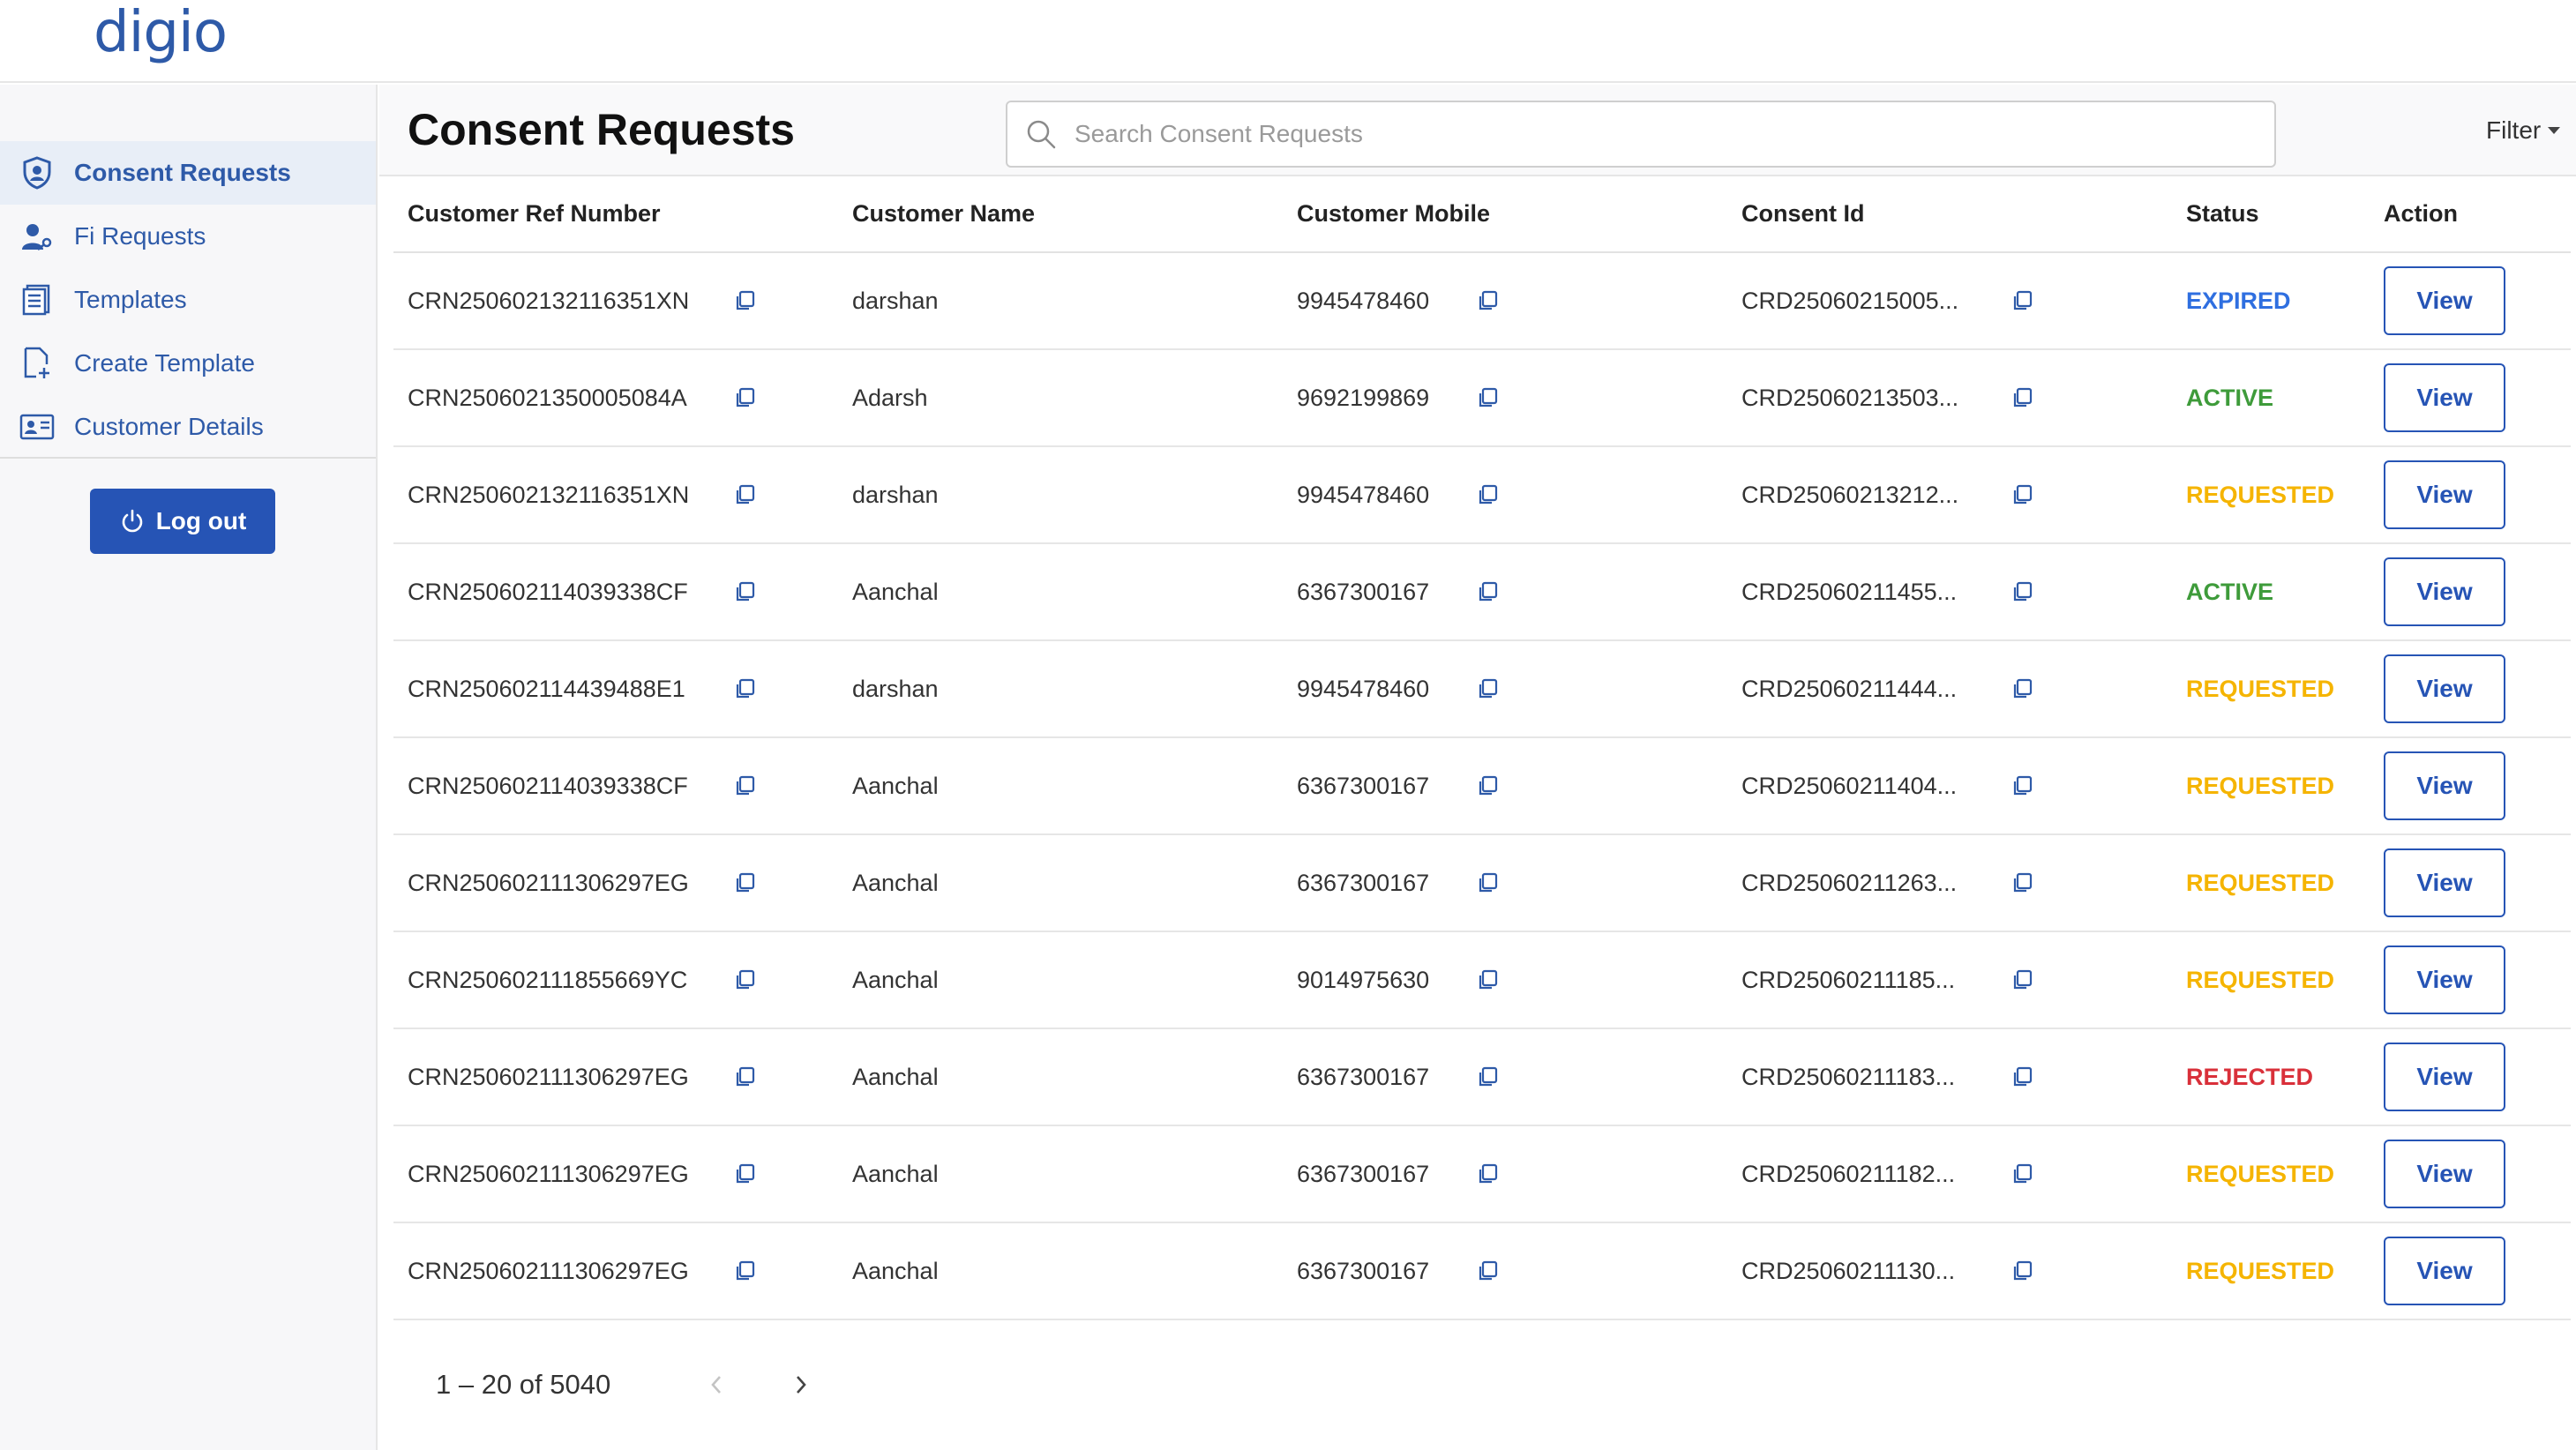  I want to click on cell-customer-mobile: 6367300167, so click(1505, 1174).